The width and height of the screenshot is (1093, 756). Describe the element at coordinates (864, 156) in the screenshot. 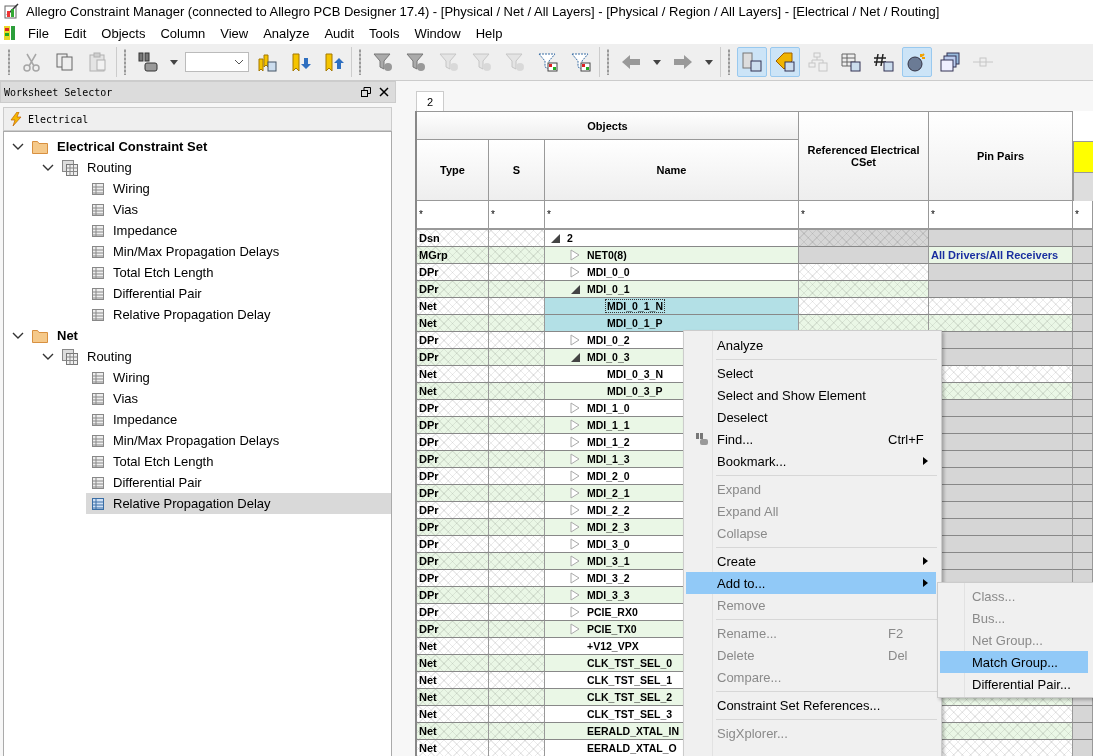

I see `column-header: Referenced Electrical CSet` at that location.